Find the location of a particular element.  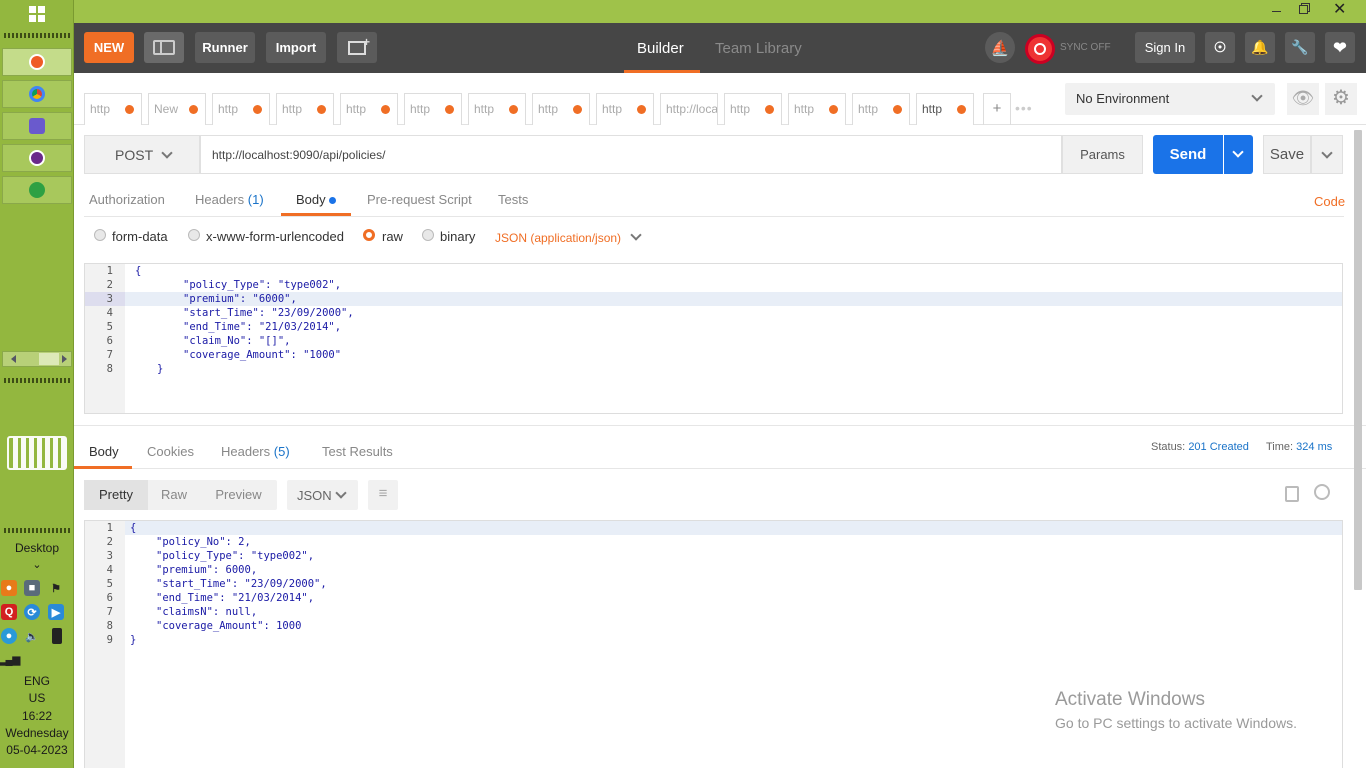

language-label: ENG is located at coordinates (37, 681).